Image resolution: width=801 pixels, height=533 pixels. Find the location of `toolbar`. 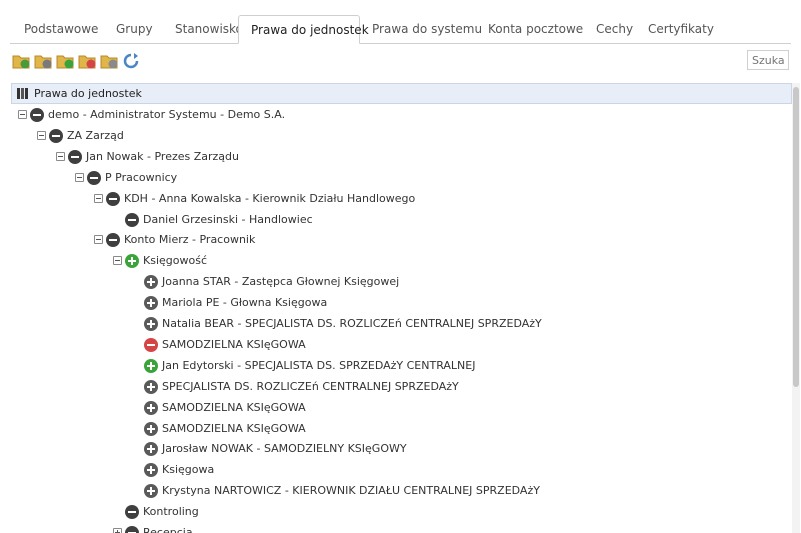

toolbar is located at coordinates (402, 61).